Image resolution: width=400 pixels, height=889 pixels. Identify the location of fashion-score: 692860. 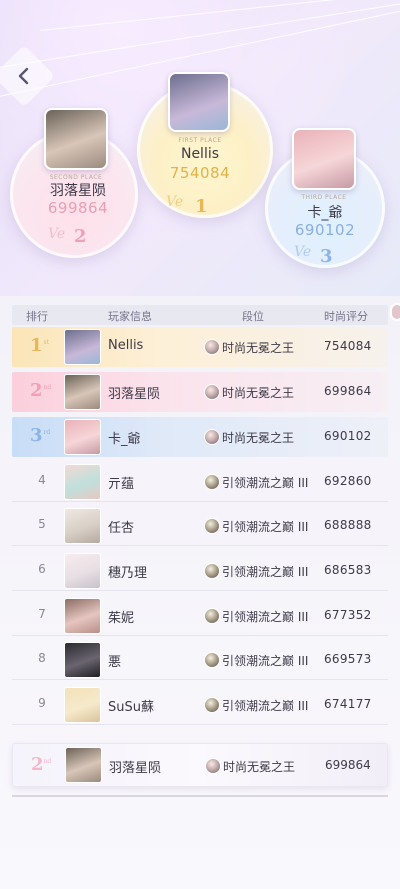
(348, 481).